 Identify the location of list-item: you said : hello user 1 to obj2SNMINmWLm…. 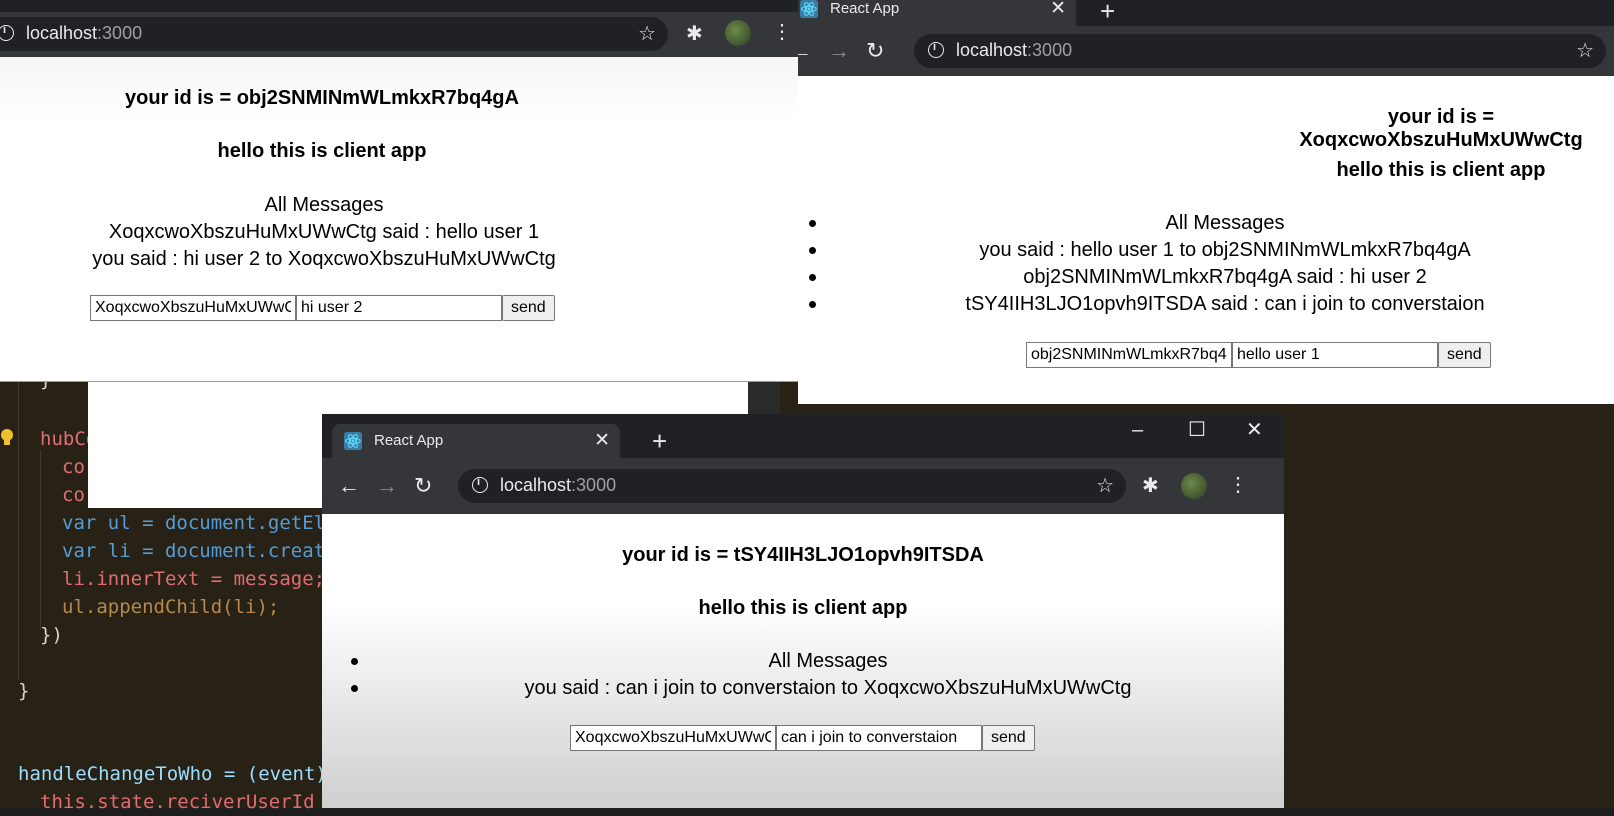
(1225, 250).